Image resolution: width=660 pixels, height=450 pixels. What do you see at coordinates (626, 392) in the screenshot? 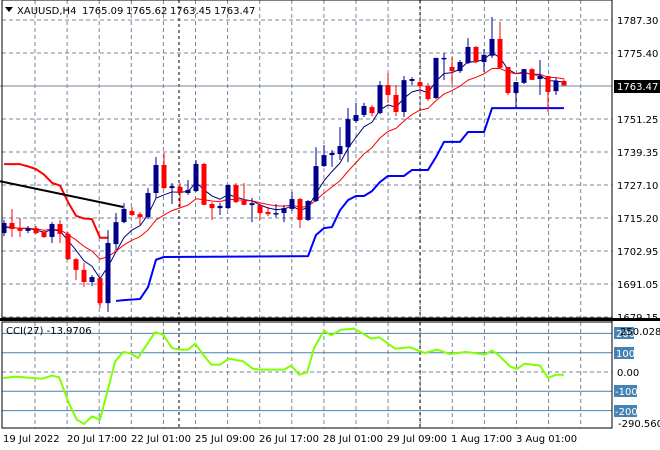
I see `cci-level-label: -100` at bounding box center [626, 392].